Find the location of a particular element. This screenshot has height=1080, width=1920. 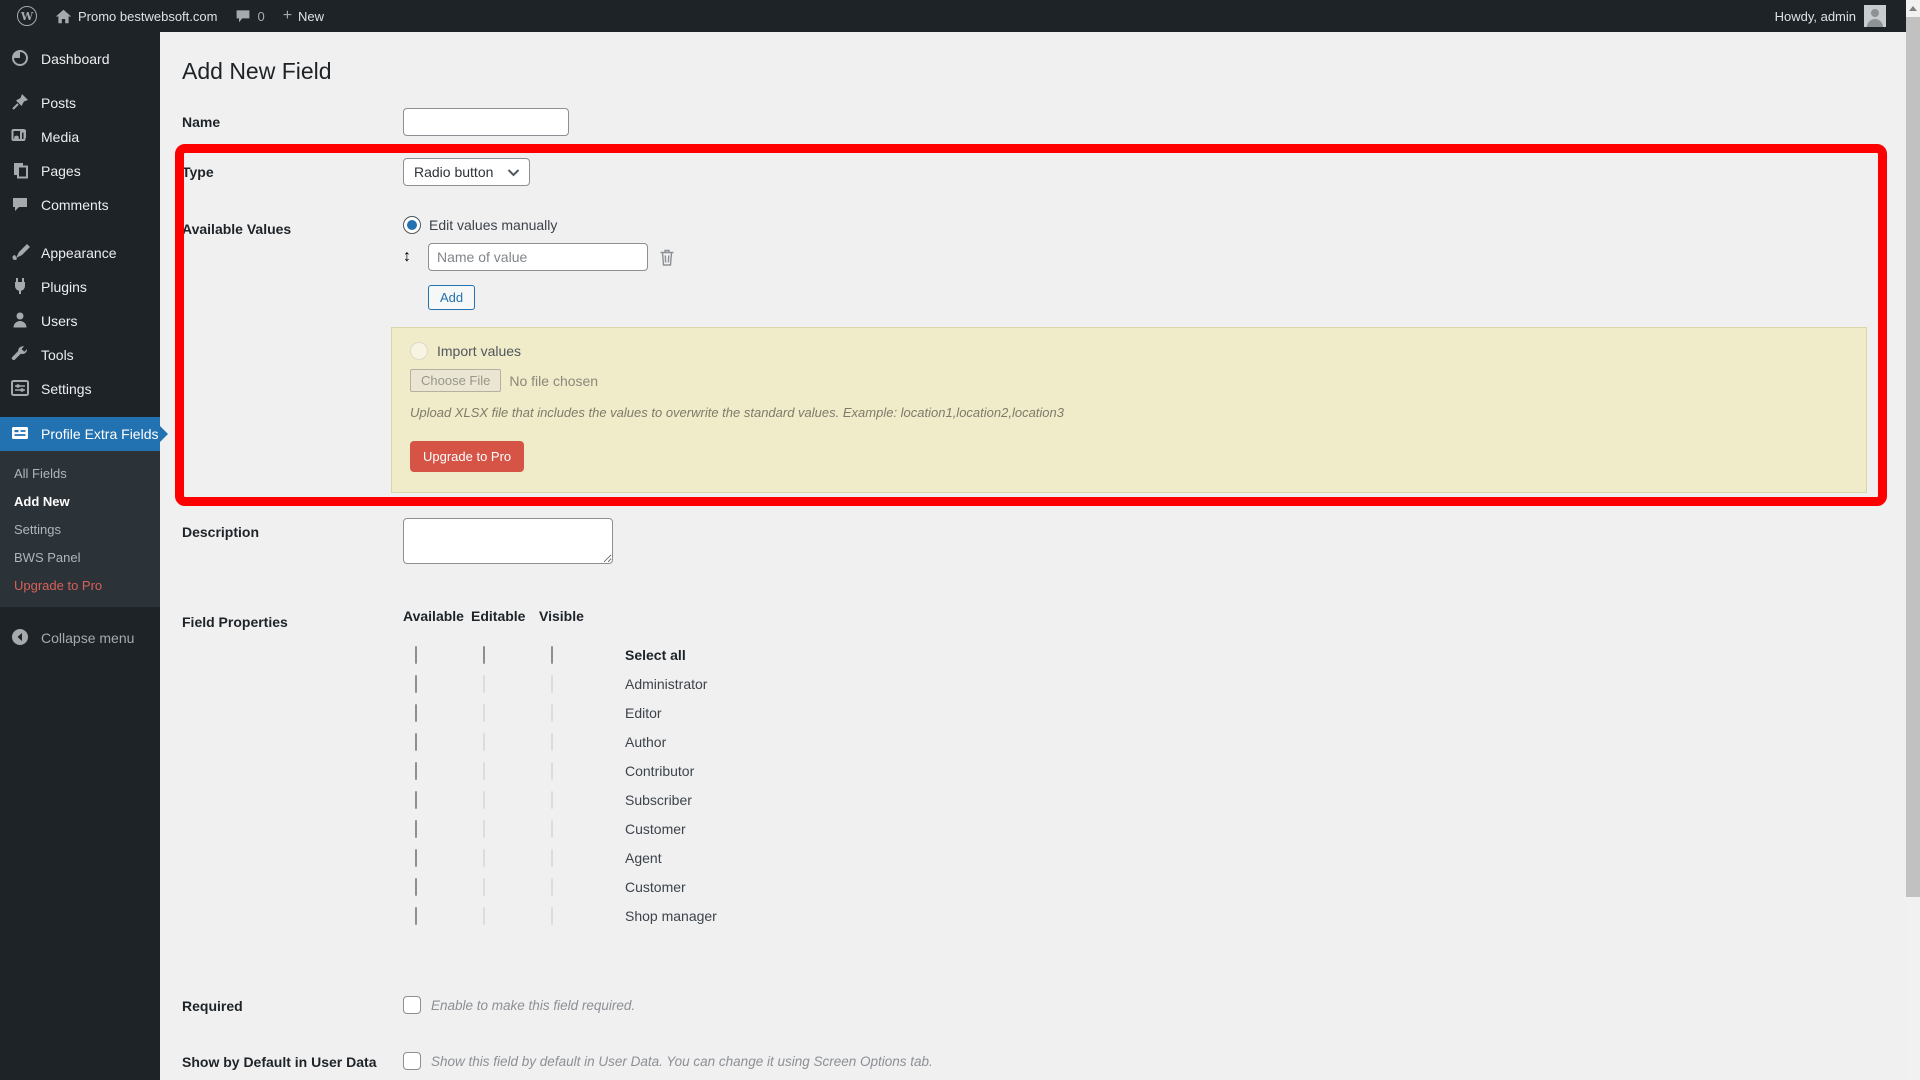

sidebar-item-label: Profile Extra Fields is located at coordinates (100, 434).